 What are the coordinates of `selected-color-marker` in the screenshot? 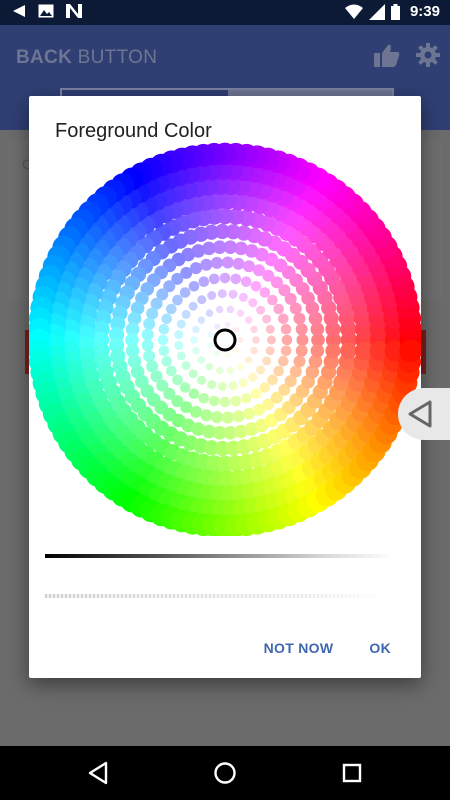 It's located at (225, 340).